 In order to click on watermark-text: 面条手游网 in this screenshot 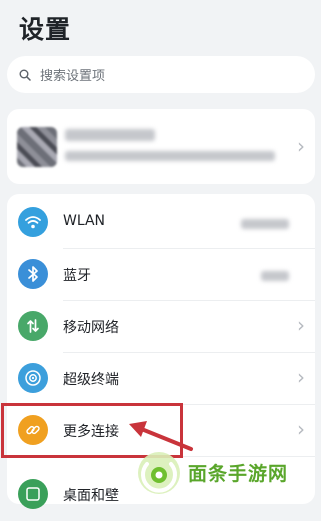, I will do `click(238, 474)`.